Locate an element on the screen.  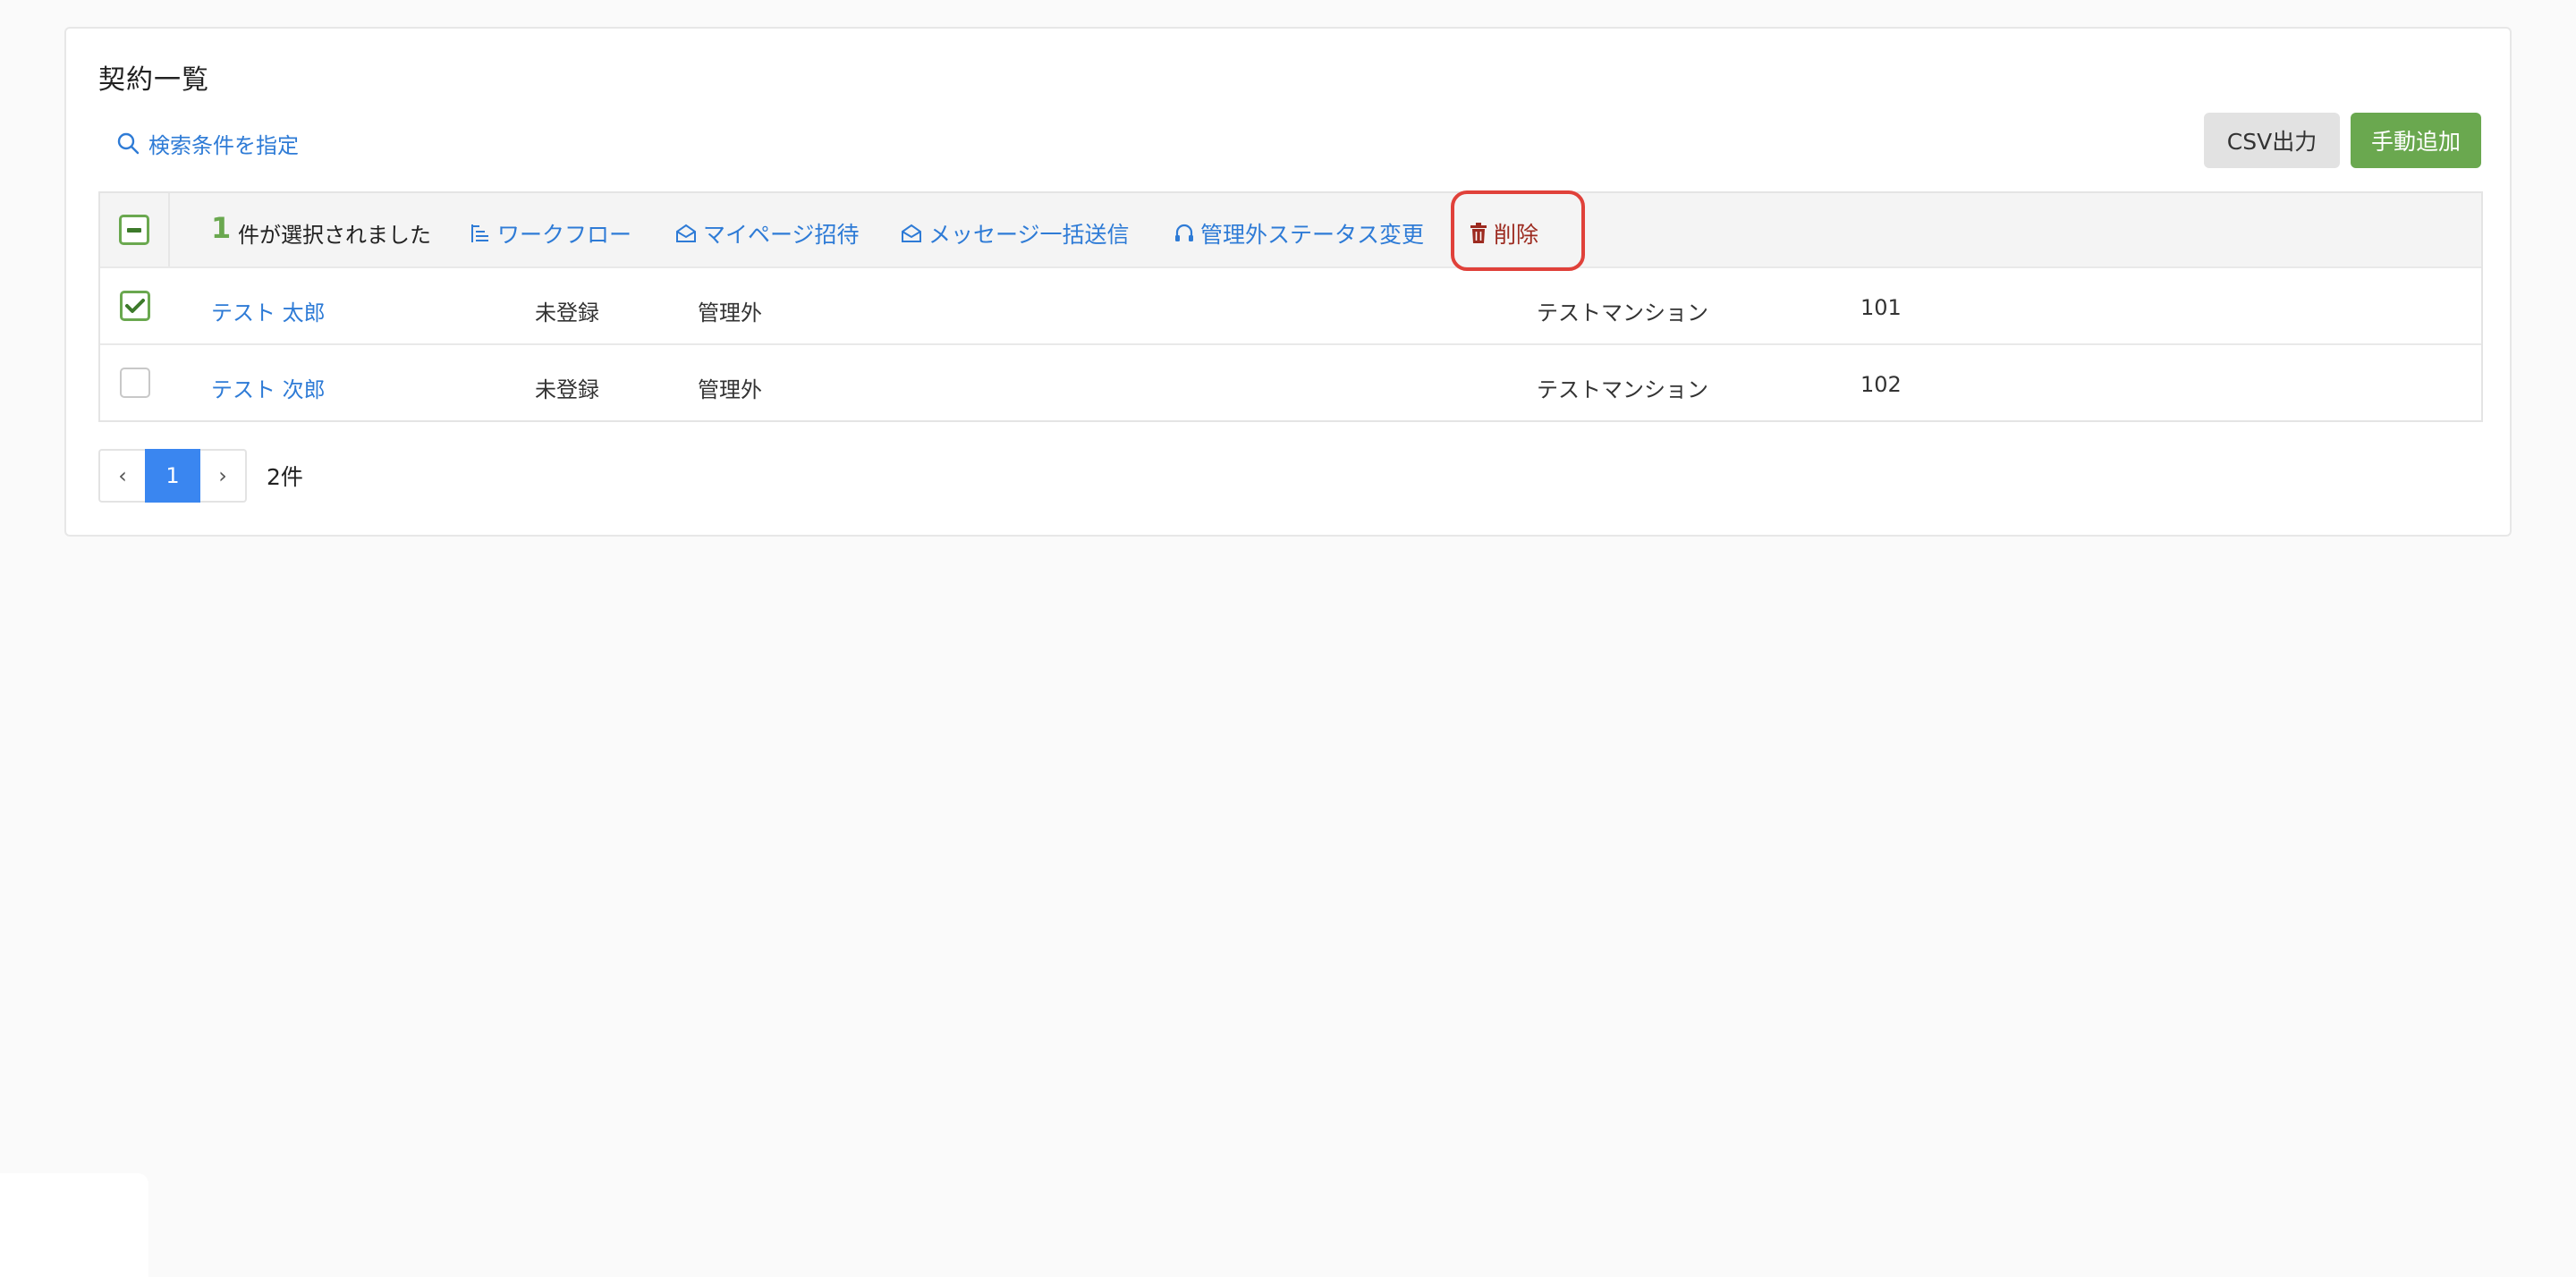
total-count: 2件 is located at coordinates (285, 477).